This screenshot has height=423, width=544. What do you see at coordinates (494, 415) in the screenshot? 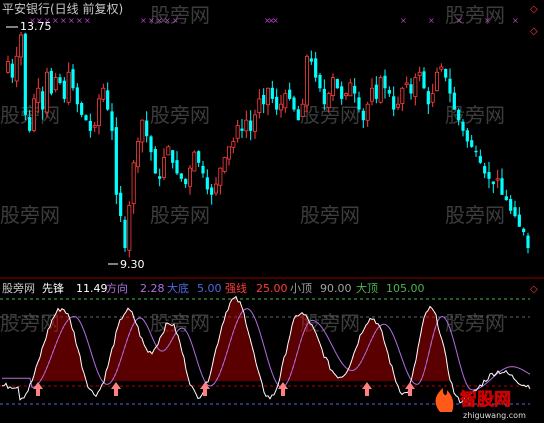
I see `brand-url: zhiguwang.com` at bounding box center [494, 415].